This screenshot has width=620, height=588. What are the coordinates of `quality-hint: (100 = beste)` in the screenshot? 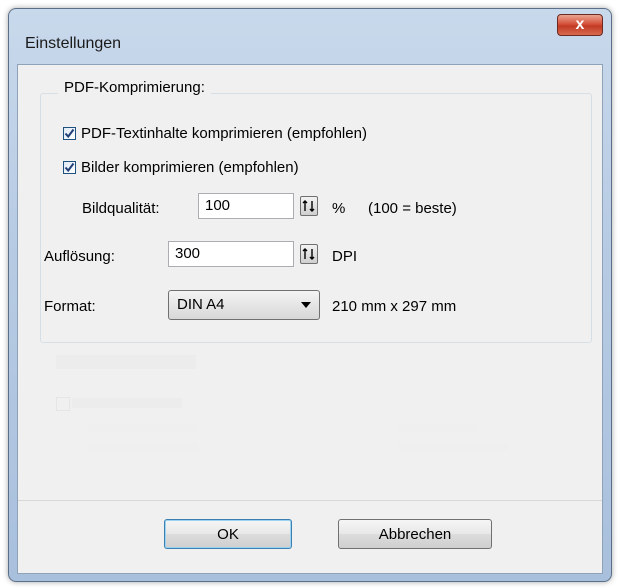 It's located at (412, 208).